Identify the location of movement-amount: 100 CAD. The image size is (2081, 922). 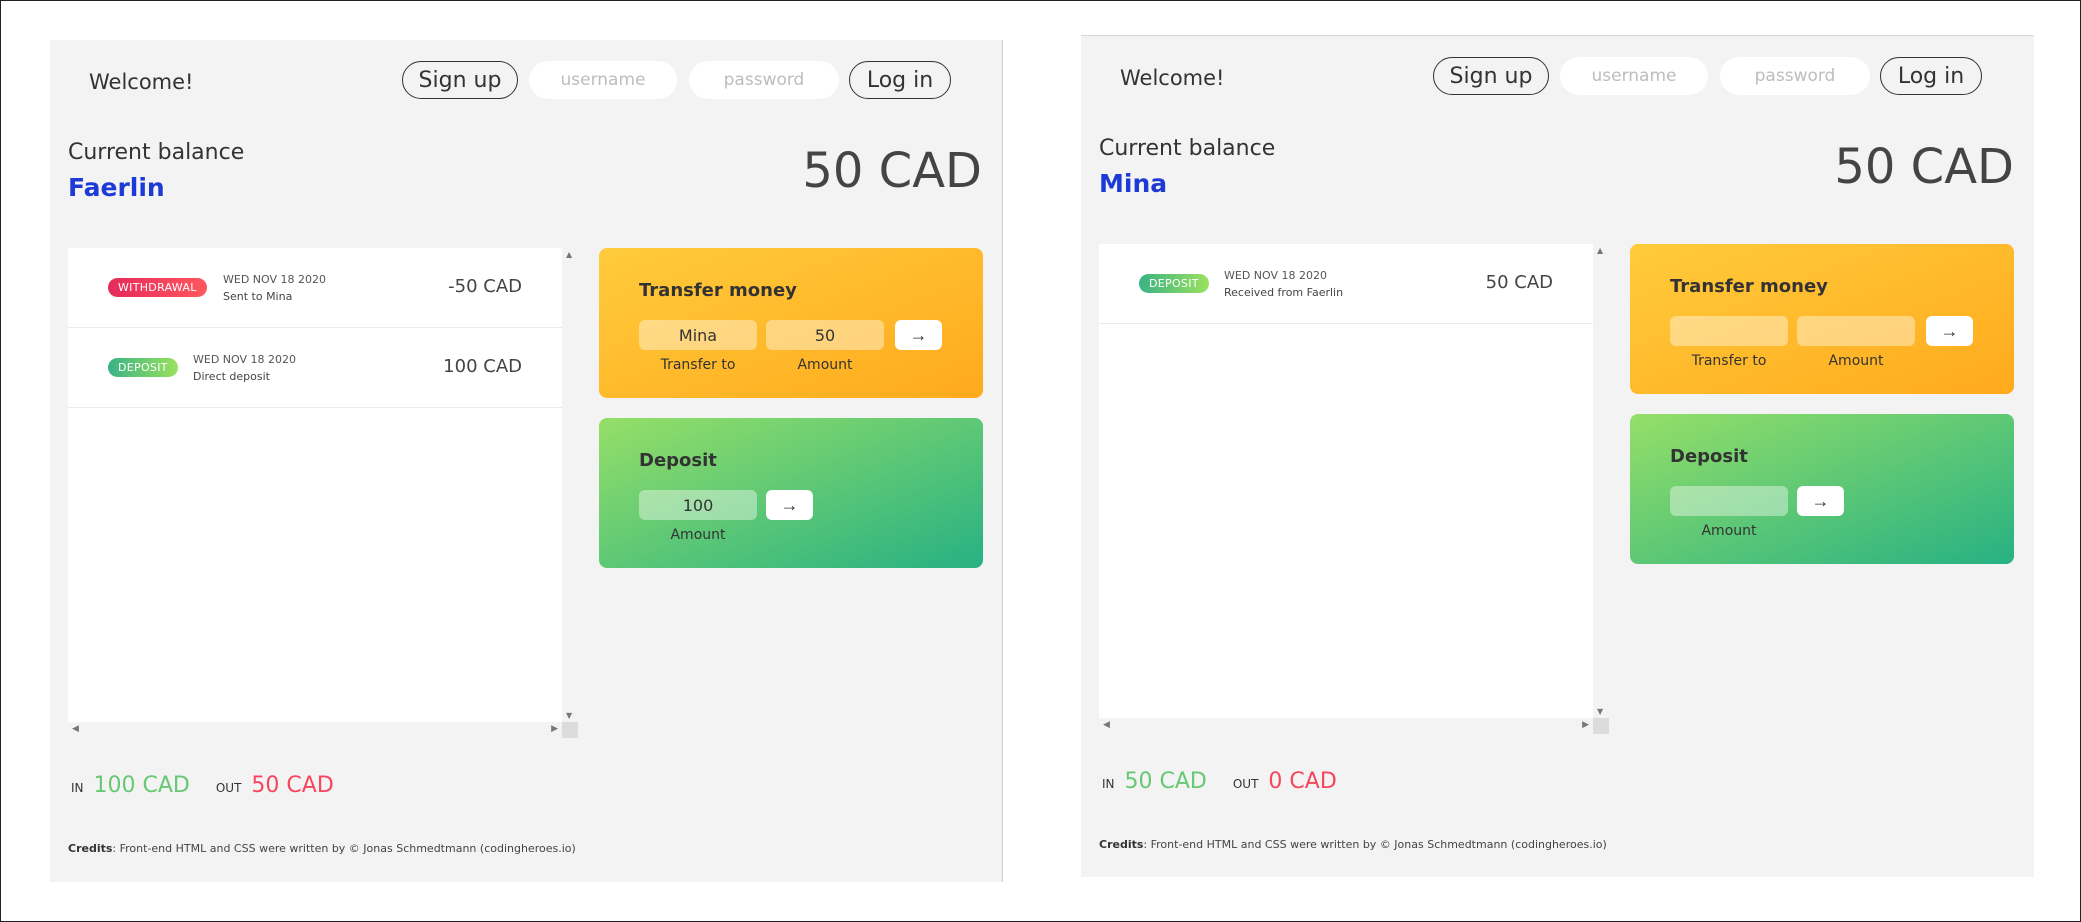
(482, 366).